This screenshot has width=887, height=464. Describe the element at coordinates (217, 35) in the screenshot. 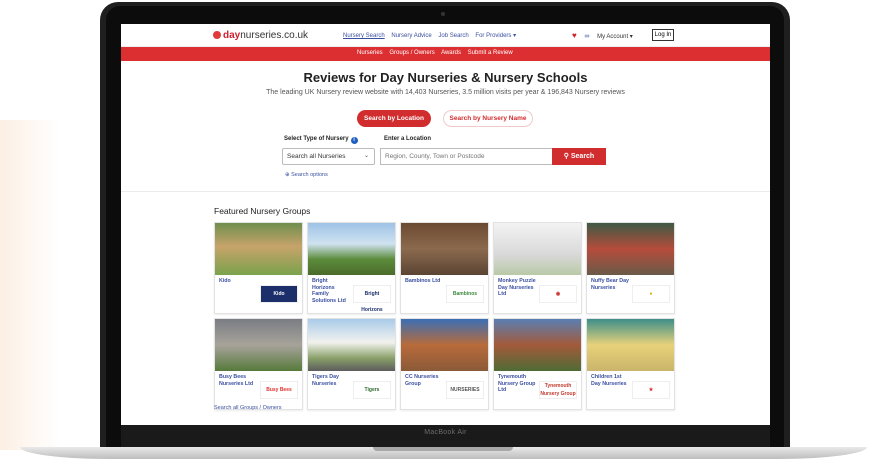

I see `logo-icon` at that location.